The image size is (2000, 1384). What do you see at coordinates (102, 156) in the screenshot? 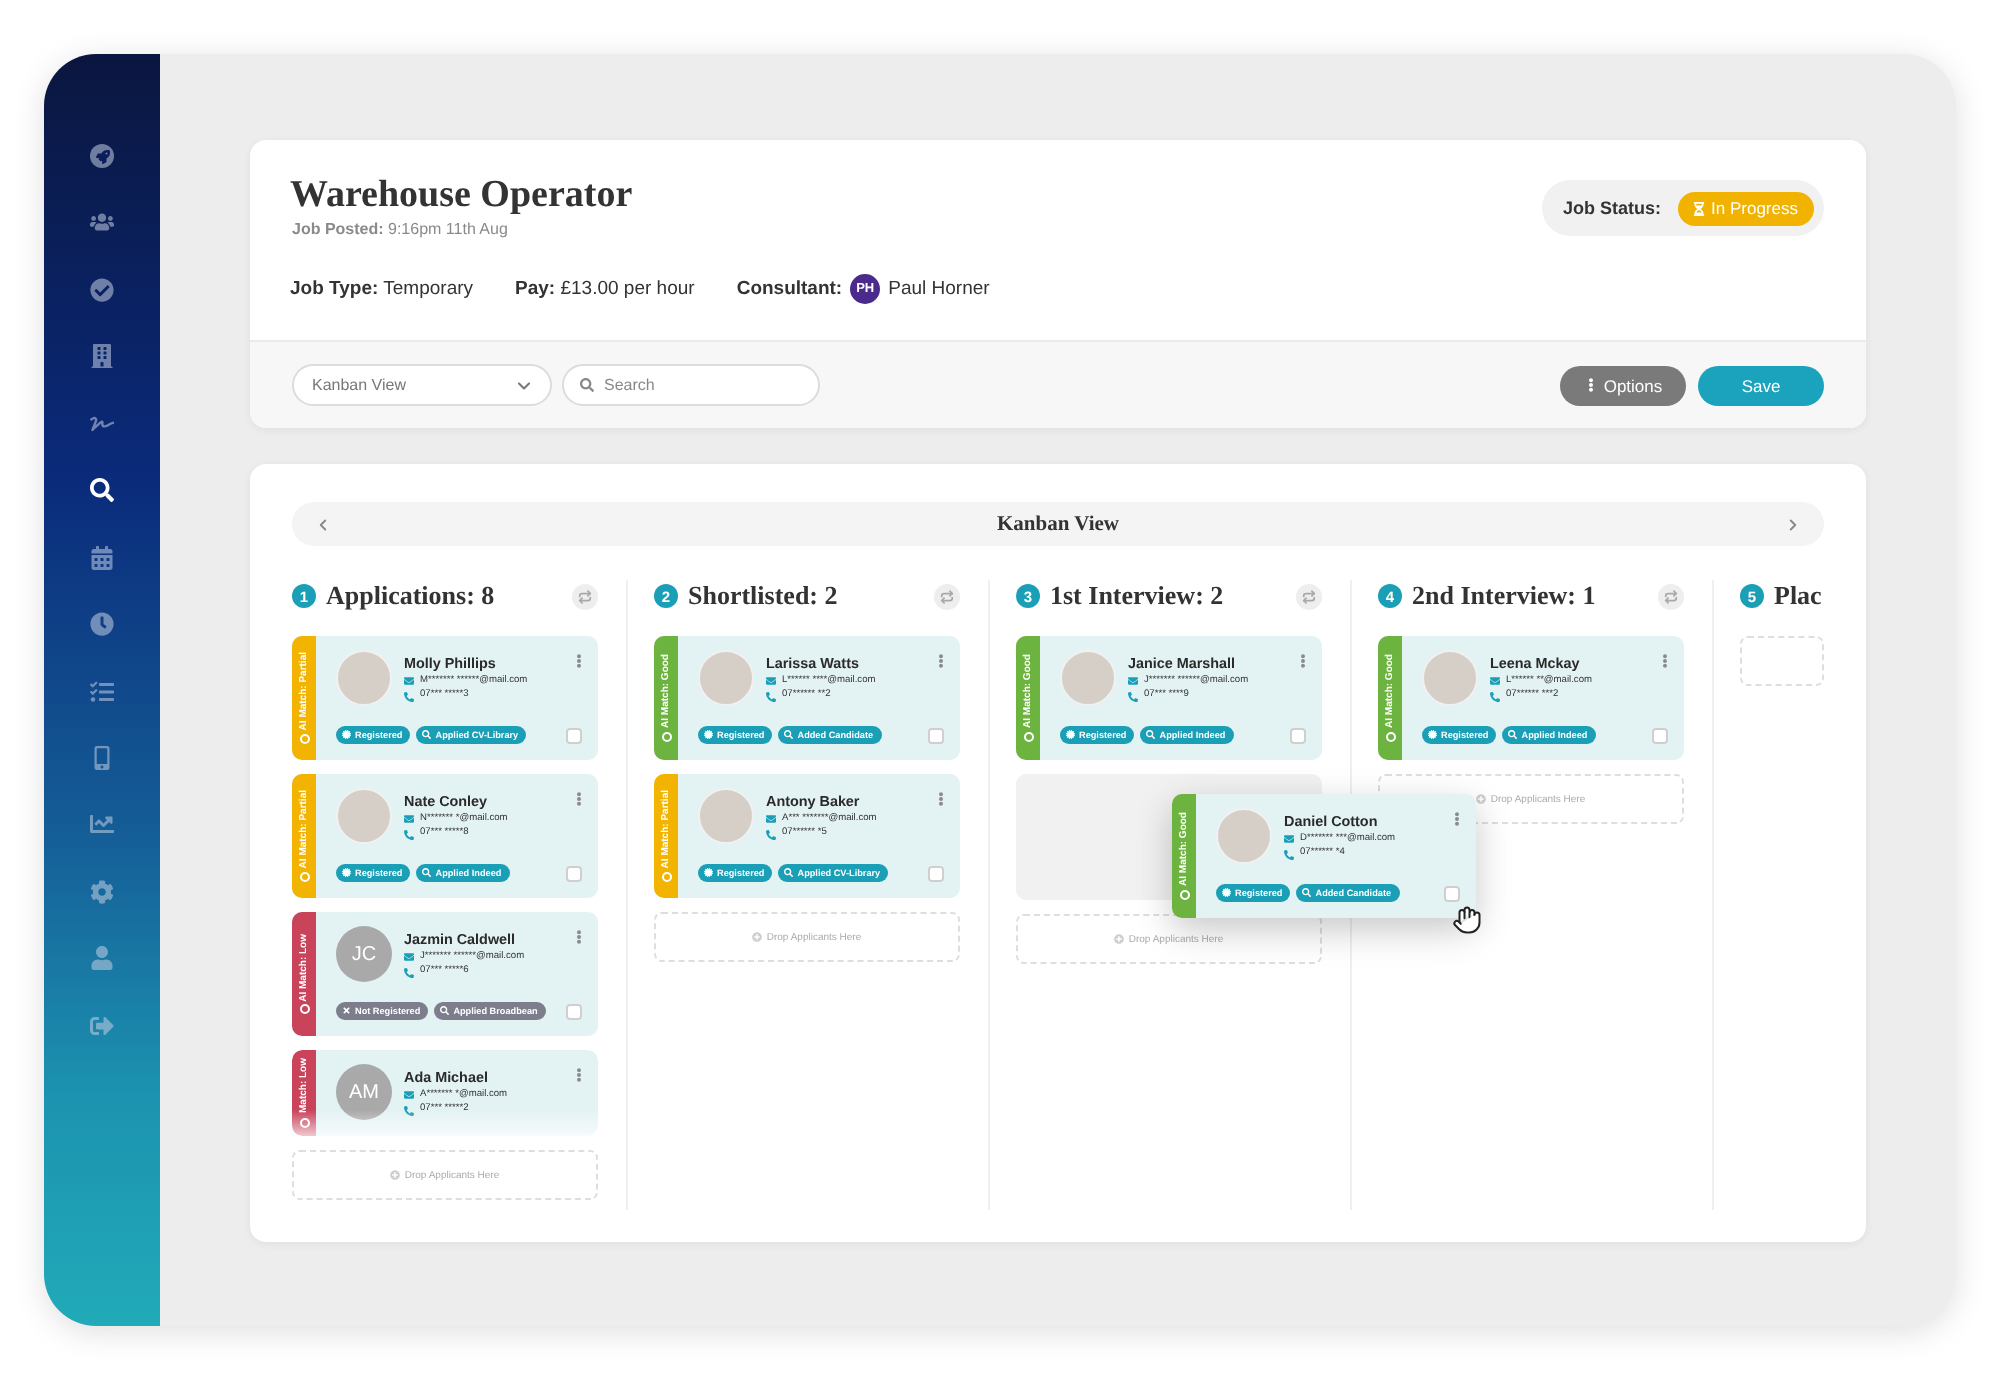
I see `rocket-icon` at bounding box center [102, 156].